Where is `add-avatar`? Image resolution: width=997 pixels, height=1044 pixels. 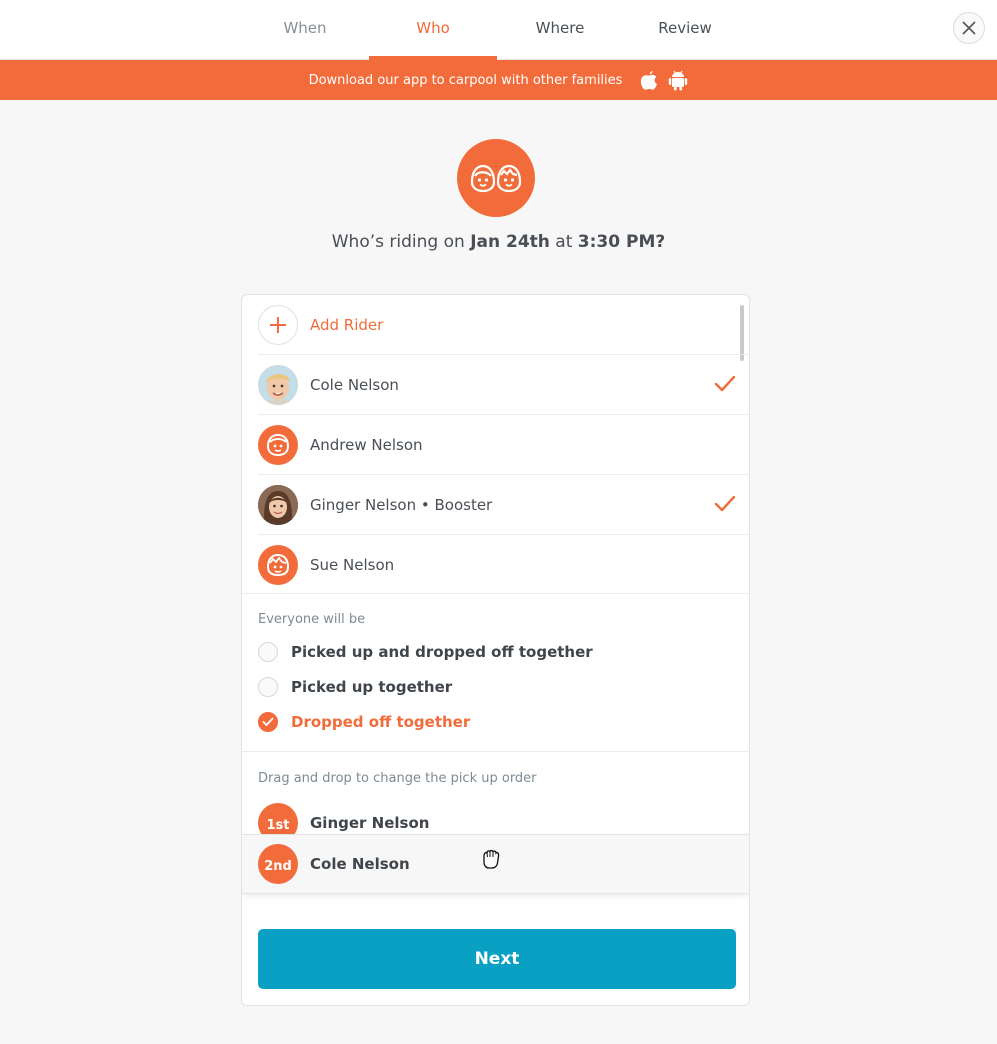
add-avatar is located at coordinates (278, 324).